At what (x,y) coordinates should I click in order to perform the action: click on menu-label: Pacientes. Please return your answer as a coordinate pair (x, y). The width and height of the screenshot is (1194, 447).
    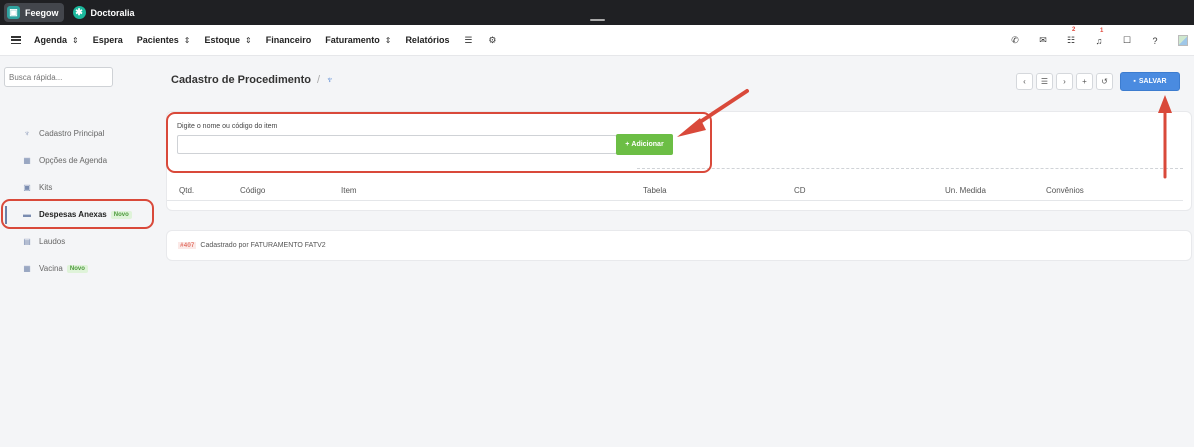
    Looking at the image, I should click on (157, 40).